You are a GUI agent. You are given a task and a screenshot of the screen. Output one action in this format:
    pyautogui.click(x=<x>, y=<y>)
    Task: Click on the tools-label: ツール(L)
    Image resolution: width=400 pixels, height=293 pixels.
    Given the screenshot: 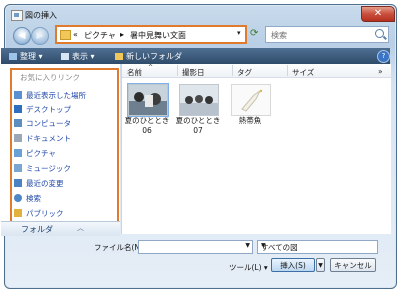 What is the action you would take?
    pyautogui.click(x=245, y=267)
    